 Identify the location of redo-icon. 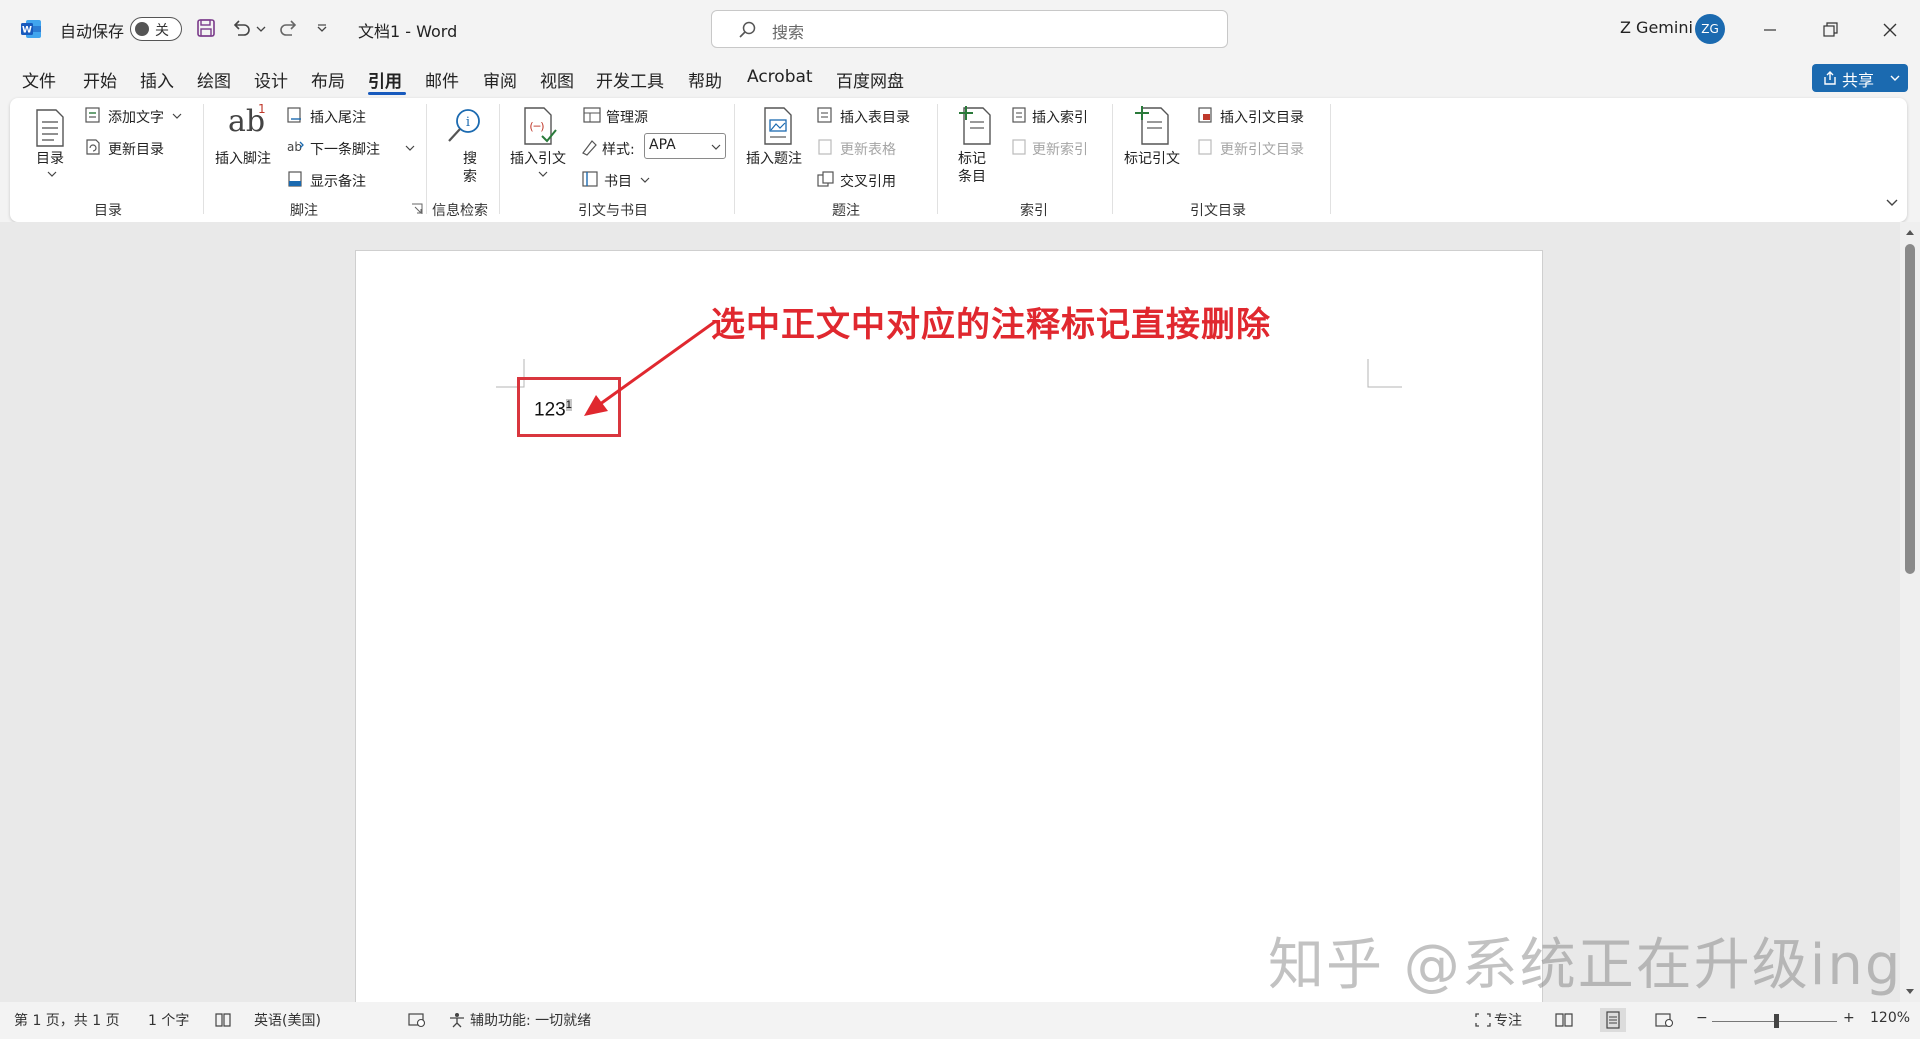
(289, 28).